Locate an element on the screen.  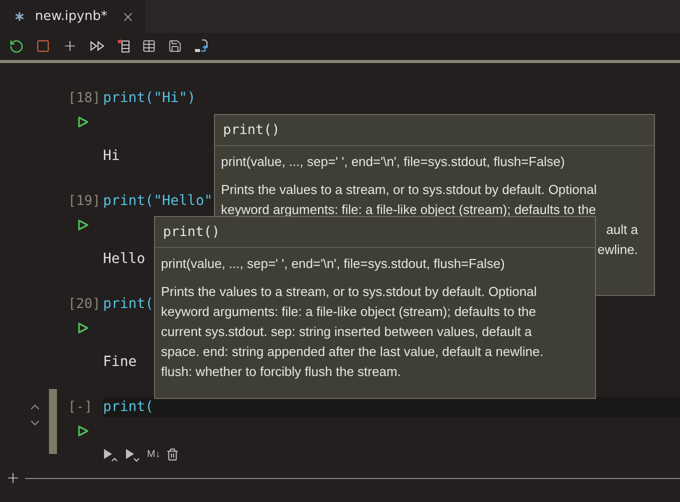
stop-icon is located at coordinates (43, 46).